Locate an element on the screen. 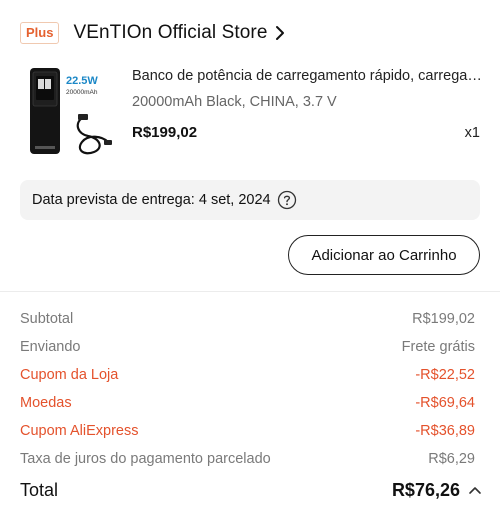  chevron-right-icon is located at coordinates (280, 33).